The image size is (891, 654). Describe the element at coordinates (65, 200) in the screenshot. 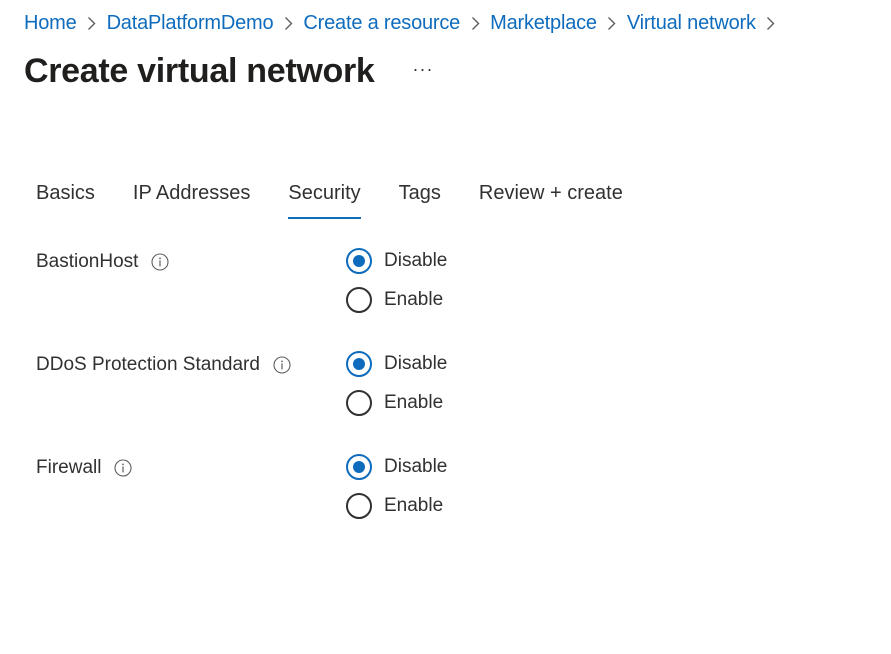

I see `tab-basics: Basics` at that location.